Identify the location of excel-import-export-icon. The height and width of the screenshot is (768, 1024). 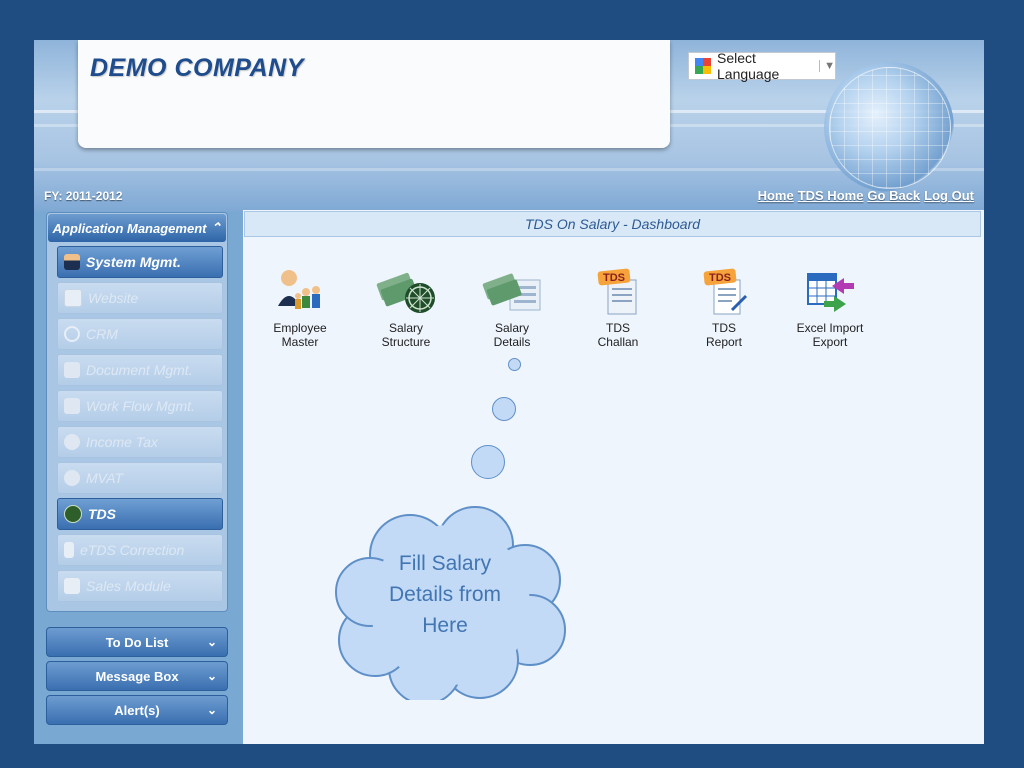
(830, 292).